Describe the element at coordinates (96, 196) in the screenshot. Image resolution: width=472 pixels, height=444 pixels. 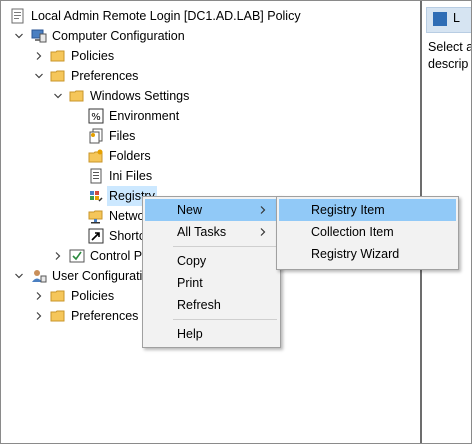
I see `registry-icon` at that location.